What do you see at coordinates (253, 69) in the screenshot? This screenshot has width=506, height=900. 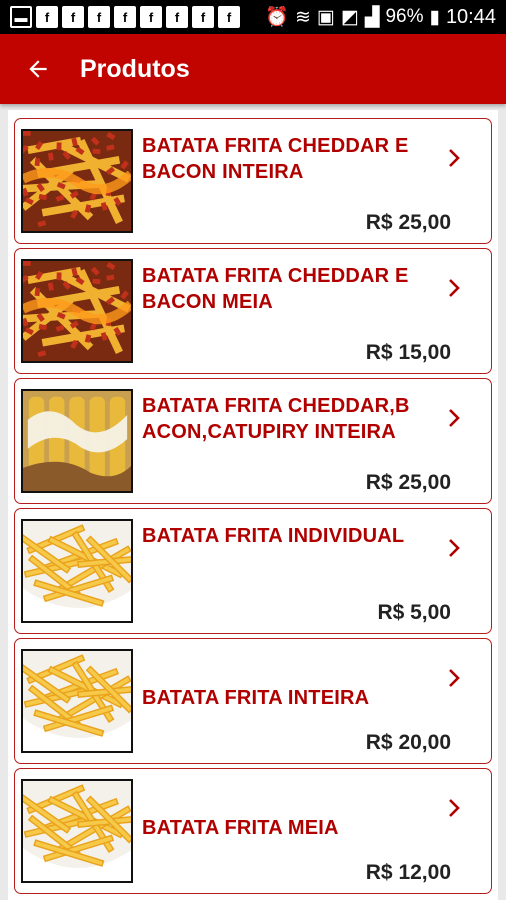 I see `app-bar: Produtos` at bounding box center [253, 69].